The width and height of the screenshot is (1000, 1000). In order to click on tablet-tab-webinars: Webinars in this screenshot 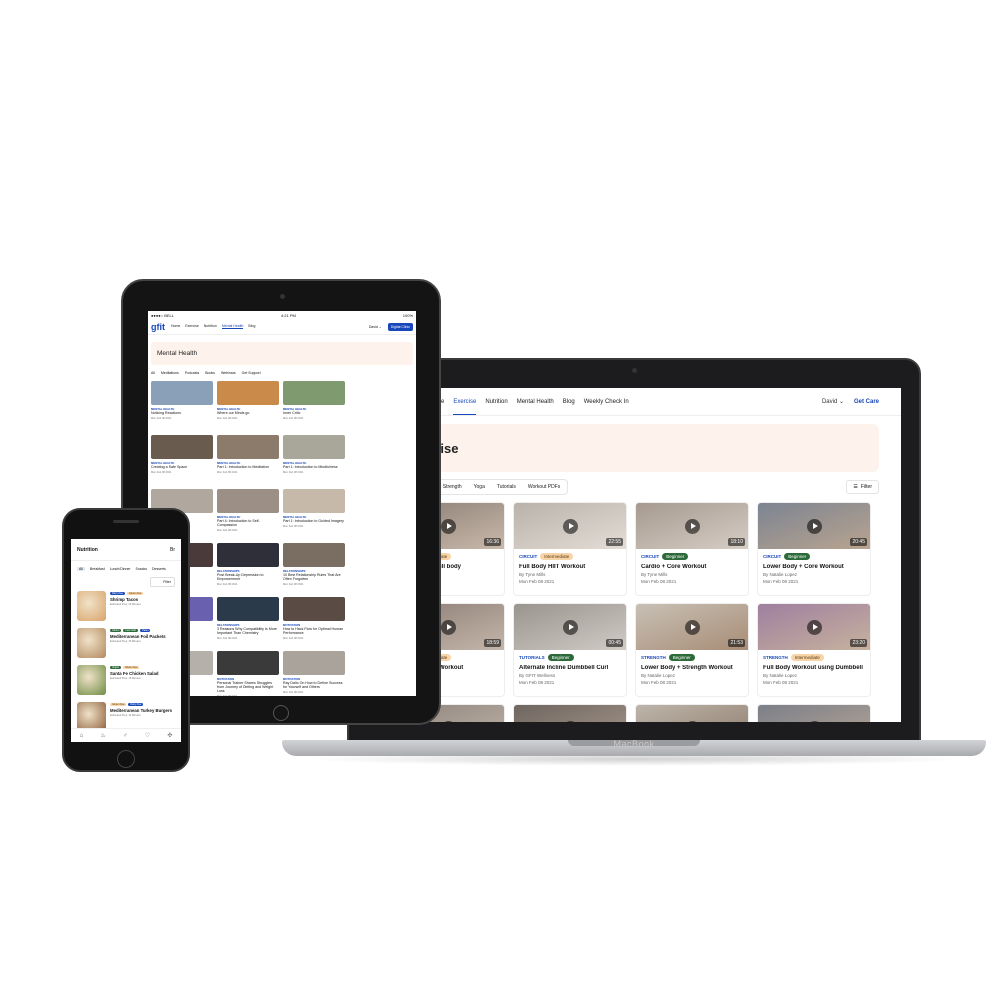, I will do `click(228, 373)`.